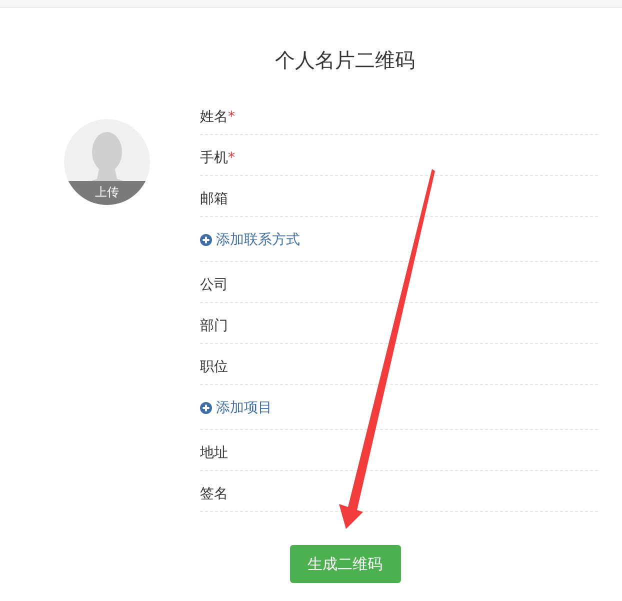 This screenshot has height=601, width=622. Describe the element at coordinates (214, 285) in the screenshot. I see `field-label: 公司` at that location.